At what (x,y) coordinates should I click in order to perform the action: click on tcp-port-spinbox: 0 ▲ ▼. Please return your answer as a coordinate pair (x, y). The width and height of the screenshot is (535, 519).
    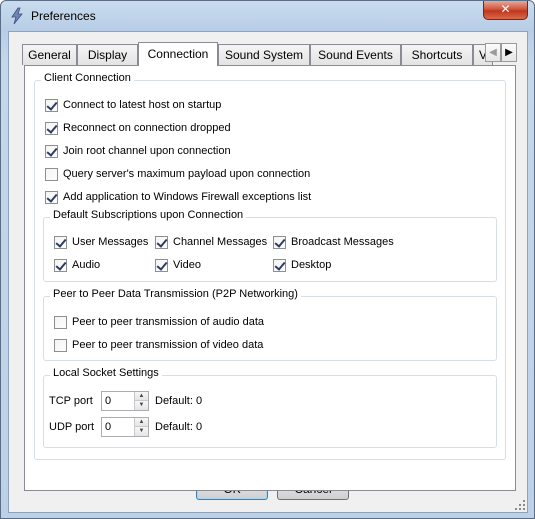
    Looking at the image, I should click on (125, 401).